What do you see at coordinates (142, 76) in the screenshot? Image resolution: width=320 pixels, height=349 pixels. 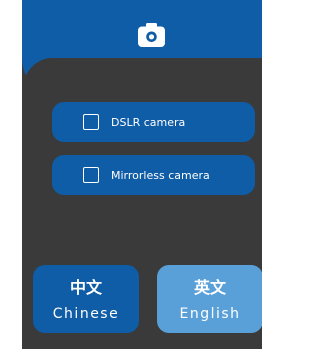 I see `header-curve` at bounding box center [142, 76].